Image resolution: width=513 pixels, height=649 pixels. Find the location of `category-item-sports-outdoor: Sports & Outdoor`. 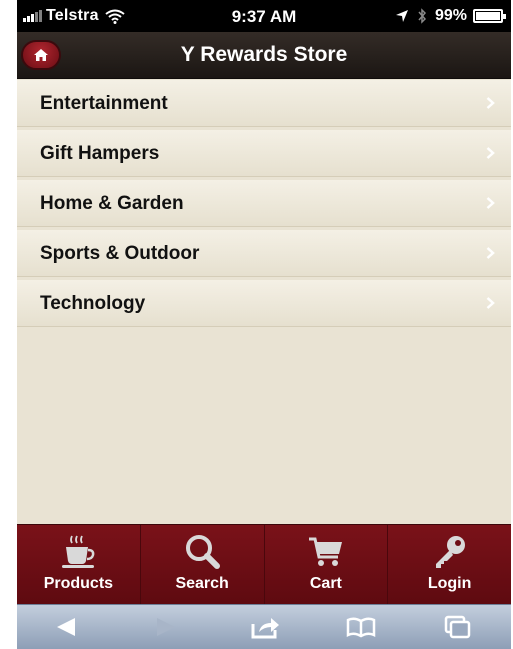

category-item-sports-outdoor: Sports & Outdoor is located at coordinates (264, 253).